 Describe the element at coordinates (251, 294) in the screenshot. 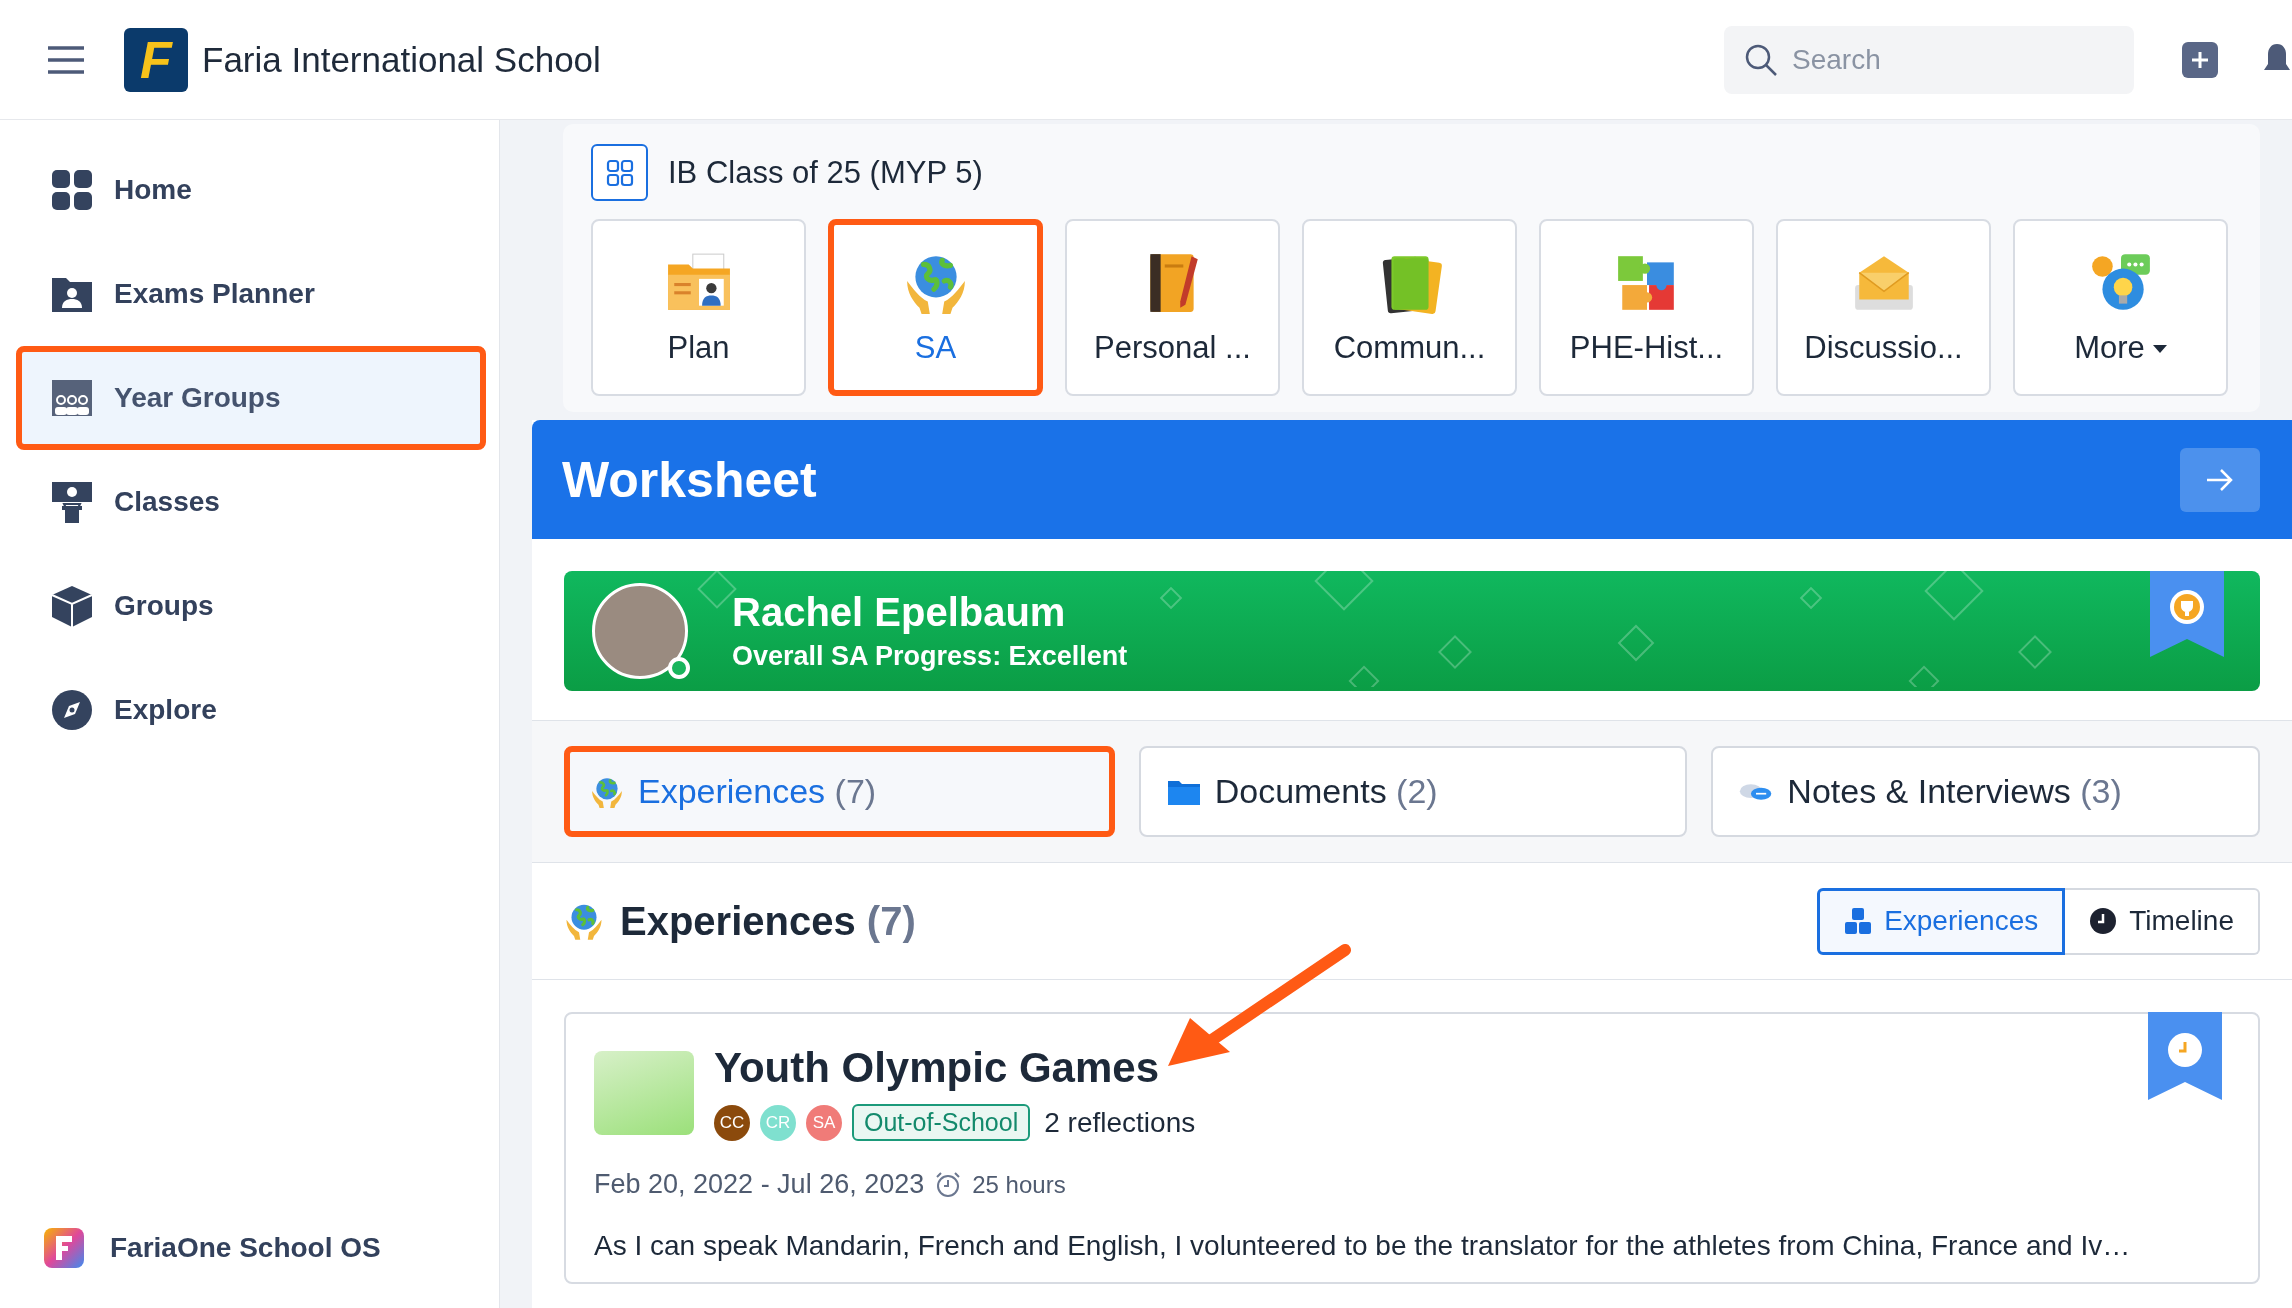

I see `sidebar-item: Exams Planner` at that location.